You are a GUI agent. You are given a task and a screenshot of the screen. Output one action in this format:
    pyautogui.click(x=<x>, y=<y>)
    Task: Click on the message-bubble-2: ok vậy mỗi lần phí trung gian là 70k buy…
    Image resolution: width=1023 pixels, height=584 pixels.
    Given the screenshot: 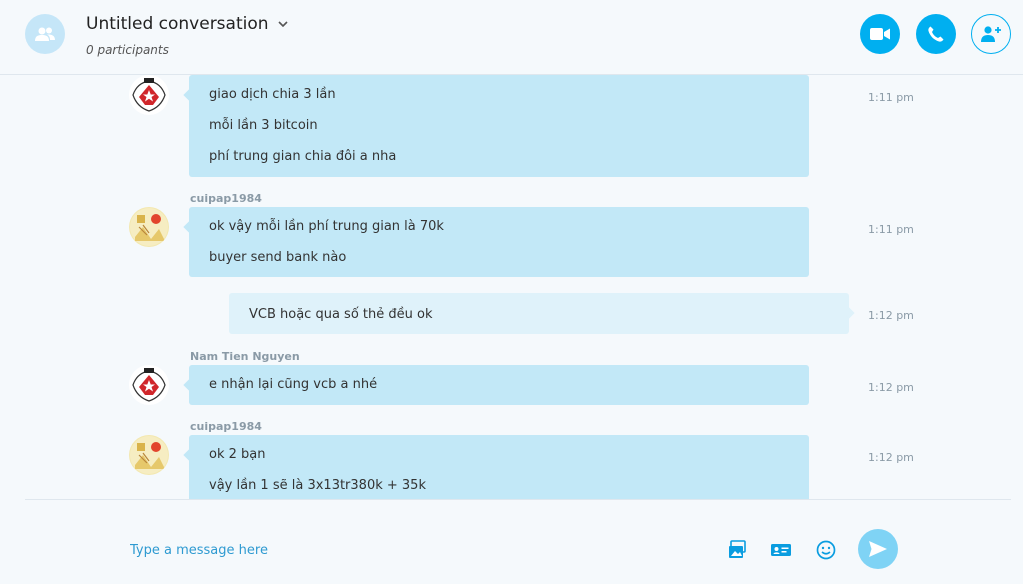 What is the action you would take?
    pyautogui.click(x=496, y=242)
    